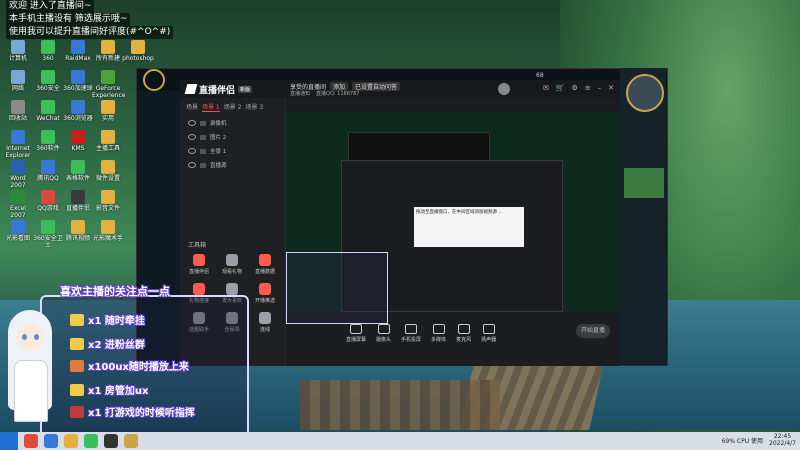 Image resolution: width=800 pixels, height=450 pixels. I want to click on desktop-icon: 主播工具, so click(108, 141).